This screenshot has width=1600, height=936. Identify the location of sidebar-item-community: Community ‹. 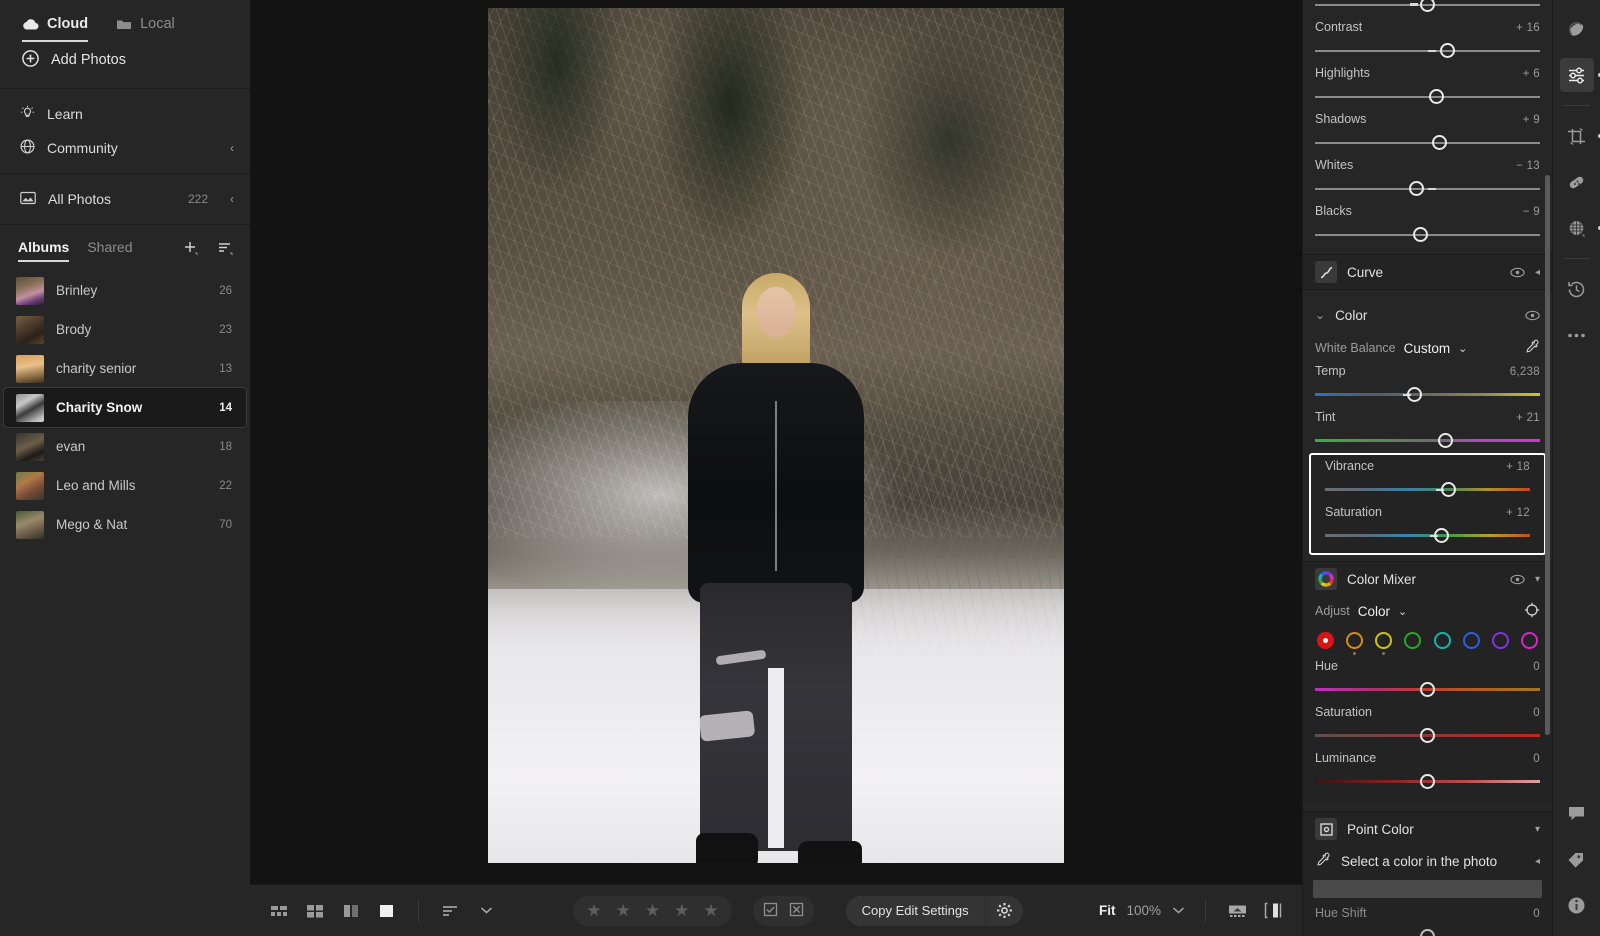
(125, 148).